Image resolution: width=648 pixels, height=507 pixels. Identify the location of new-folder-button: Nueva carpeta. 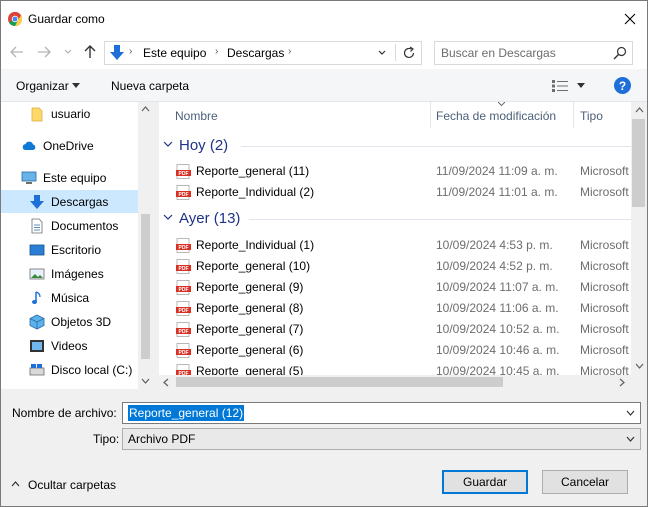
(150, 86).